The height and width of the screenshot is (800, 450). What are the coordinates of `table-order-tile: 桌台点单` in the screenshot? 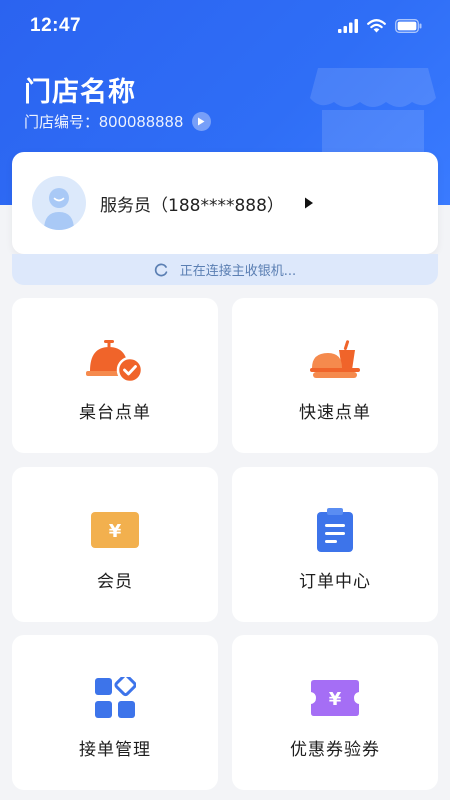 It's located at (115, 375).